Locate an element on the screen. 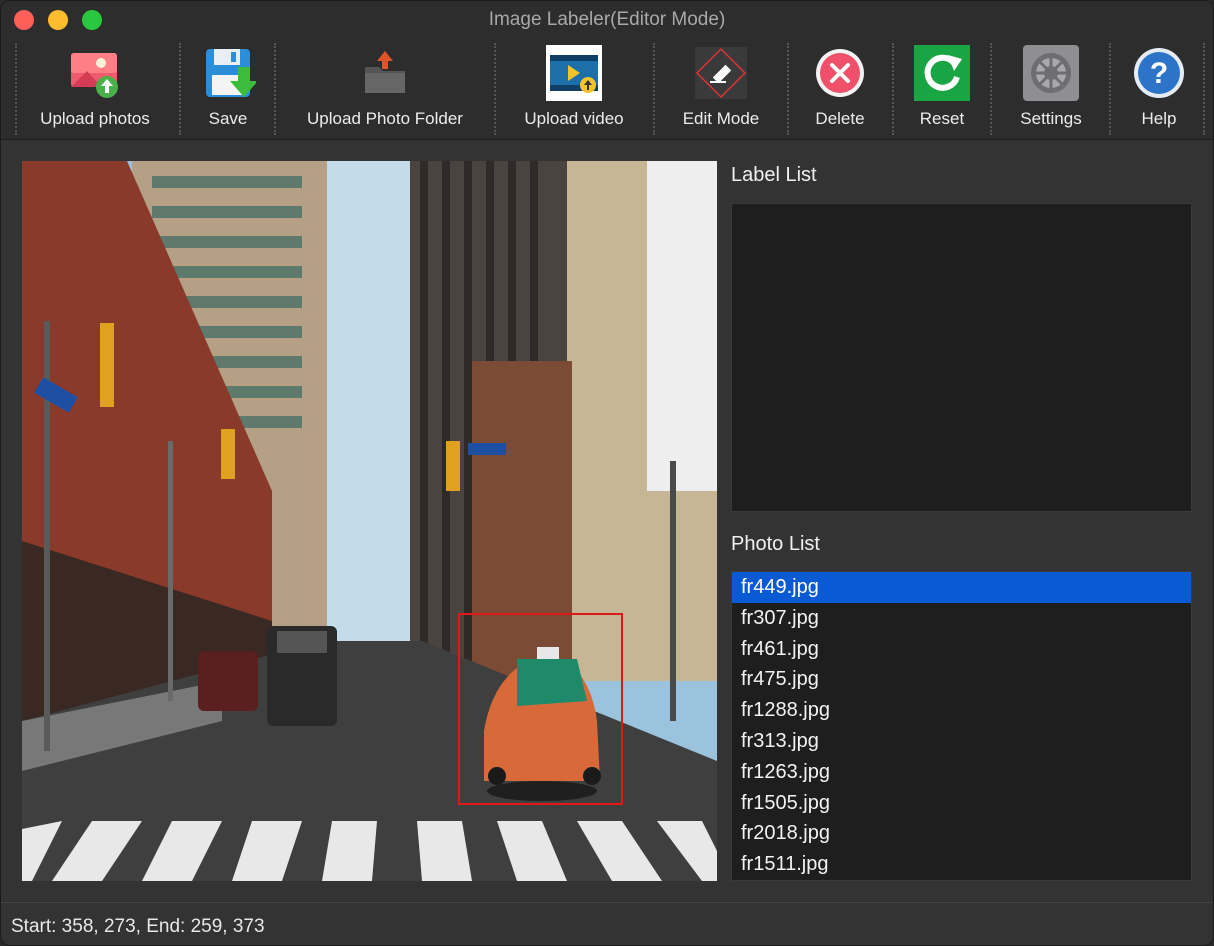 The height and width of the screenshot is (946, 1214). upload-photo-folder-button: Upload Photo Folder is located at coordinates (385, 89).